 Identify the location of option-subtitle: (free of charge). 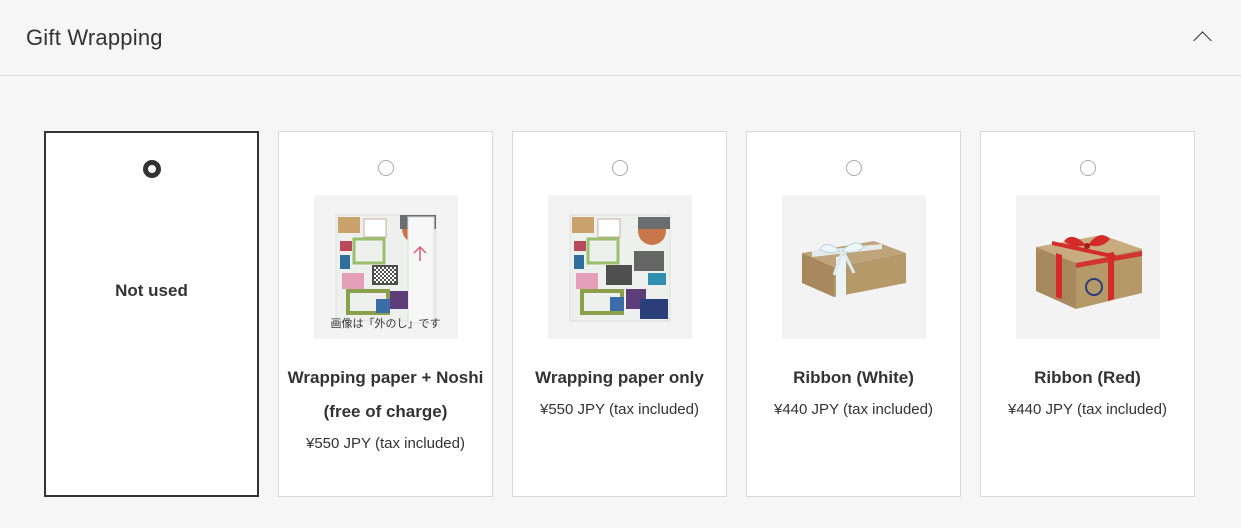
(385, 411).